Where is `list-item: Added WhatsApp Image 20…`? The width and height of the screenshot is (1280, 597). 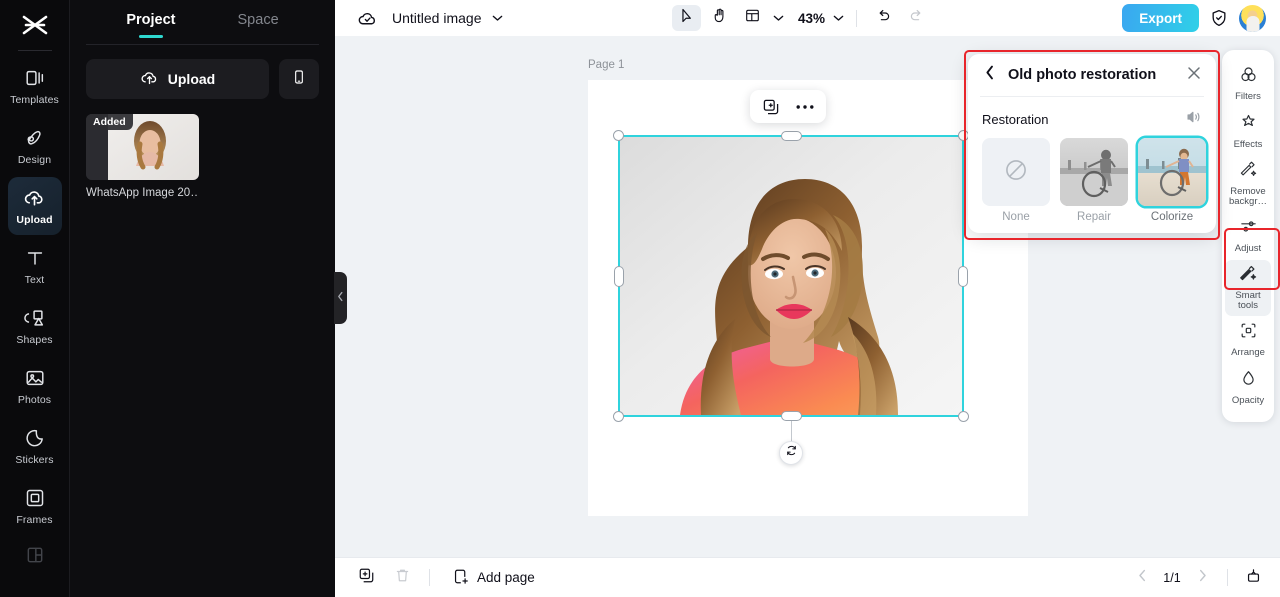
list-item: Added WhatsApp Image 20… is located at coordinates (142, 156).